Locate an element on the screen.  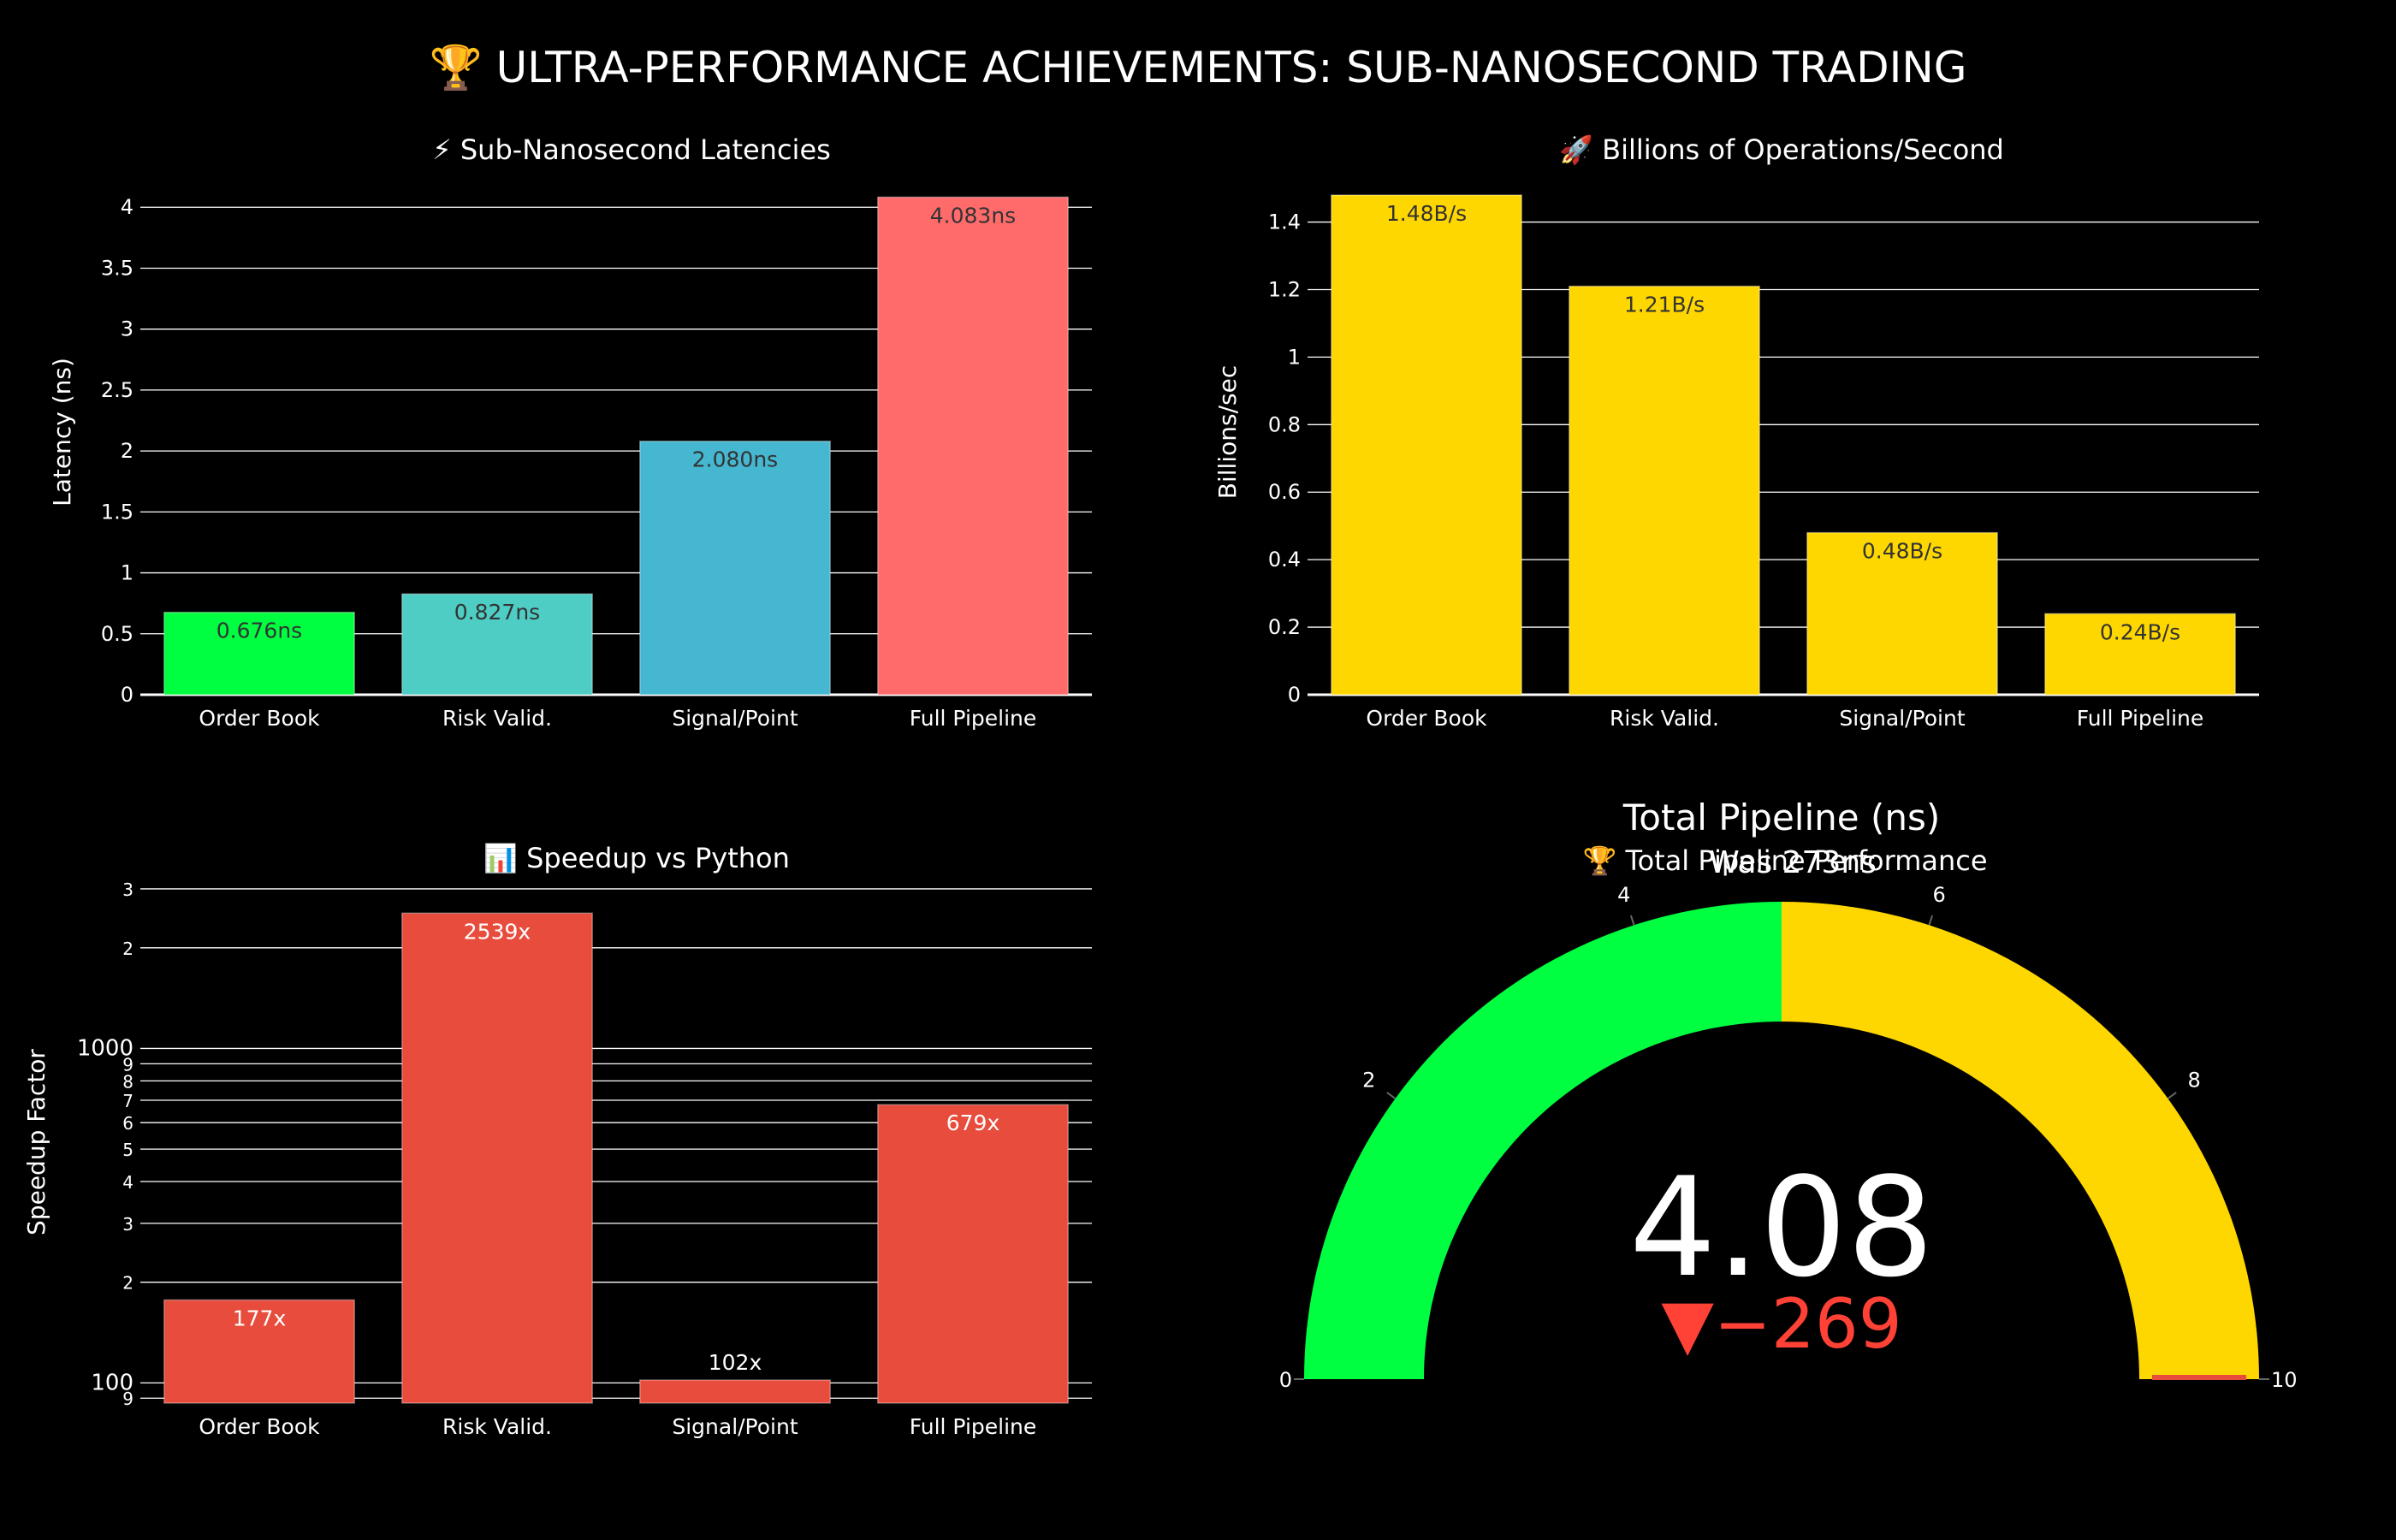
latency-y-tick-label: 3 is located at coordinates (127, 329).